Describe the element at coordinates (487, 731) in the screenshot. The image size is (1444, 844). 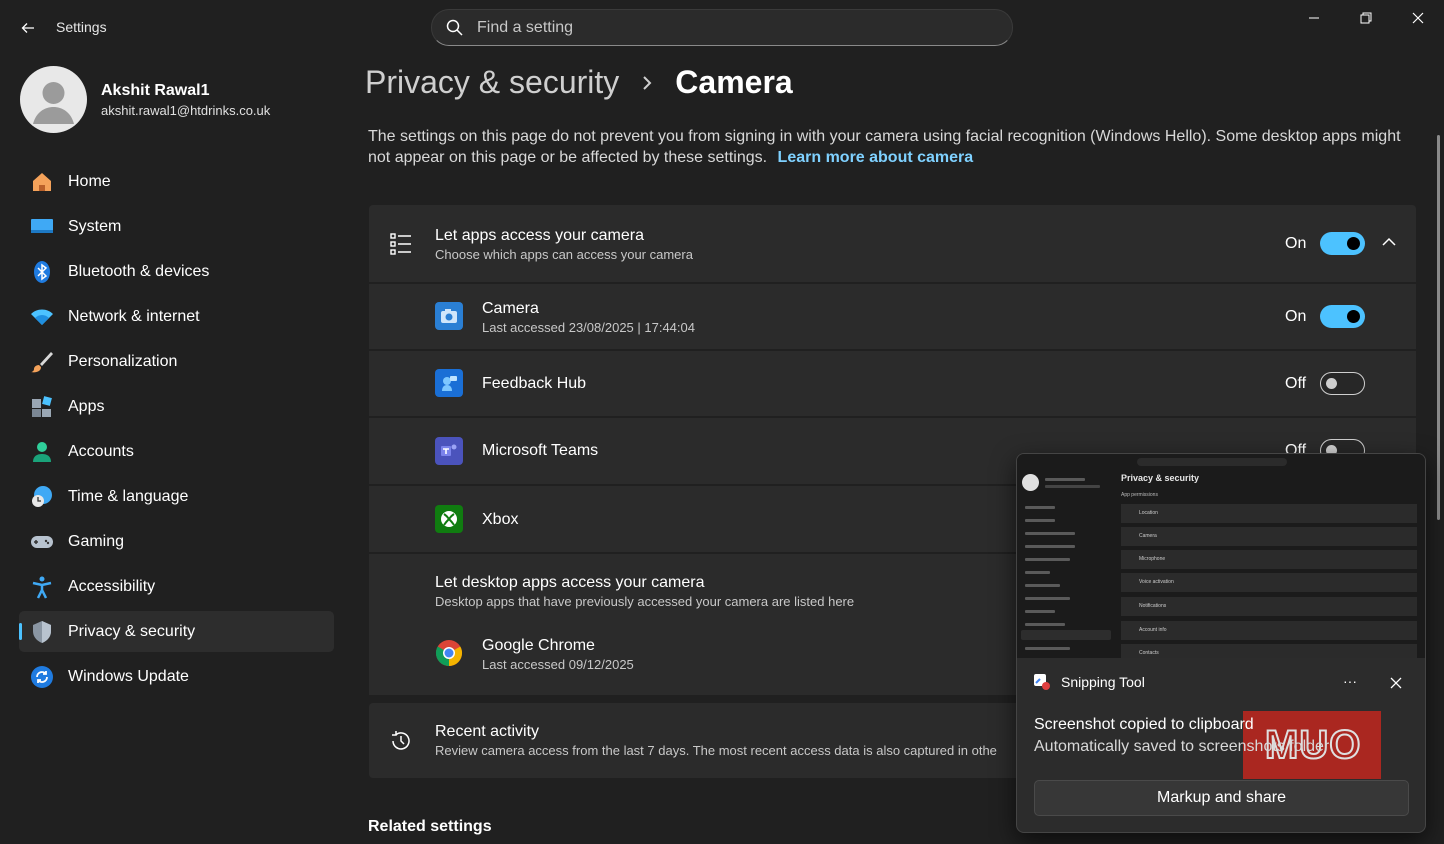
I see `recent-activity-title: Recent activity` at that location.